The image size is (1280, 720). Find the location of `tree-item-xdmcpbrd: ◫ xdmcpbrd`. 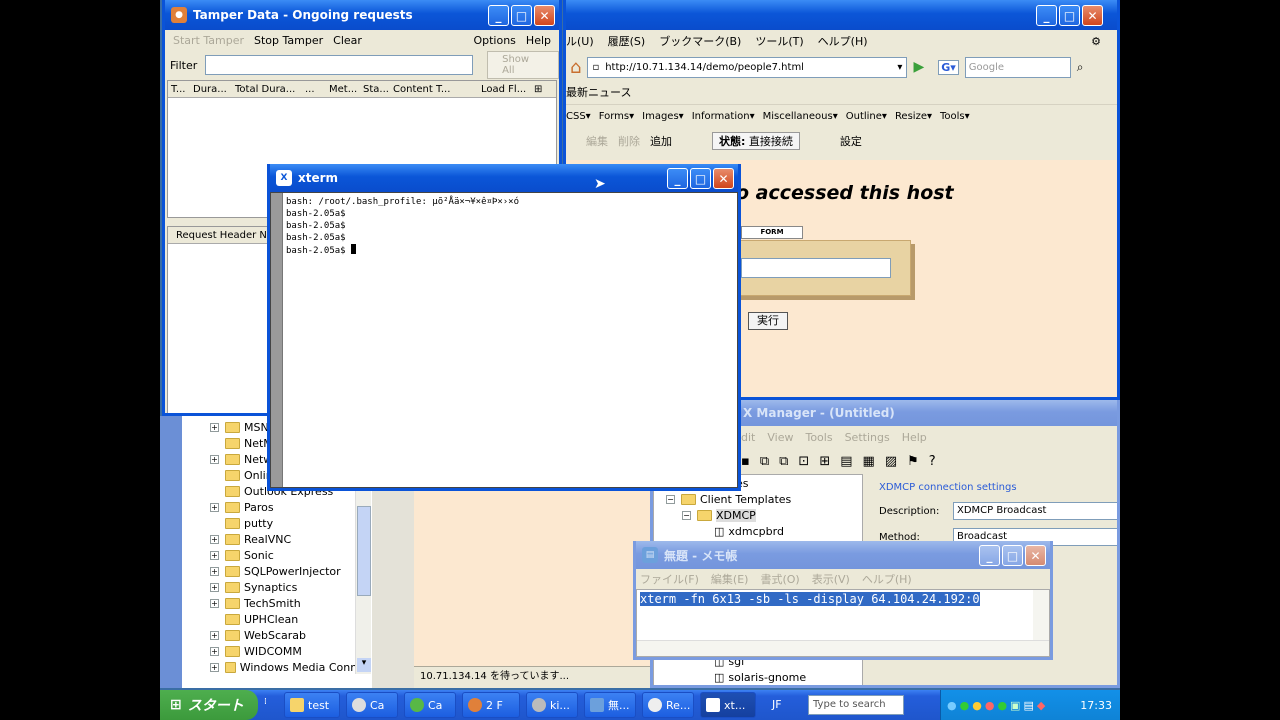

tree-item-xdmcpbrd: ◫ xdmcpbrd is located at coordinates (758, 531).